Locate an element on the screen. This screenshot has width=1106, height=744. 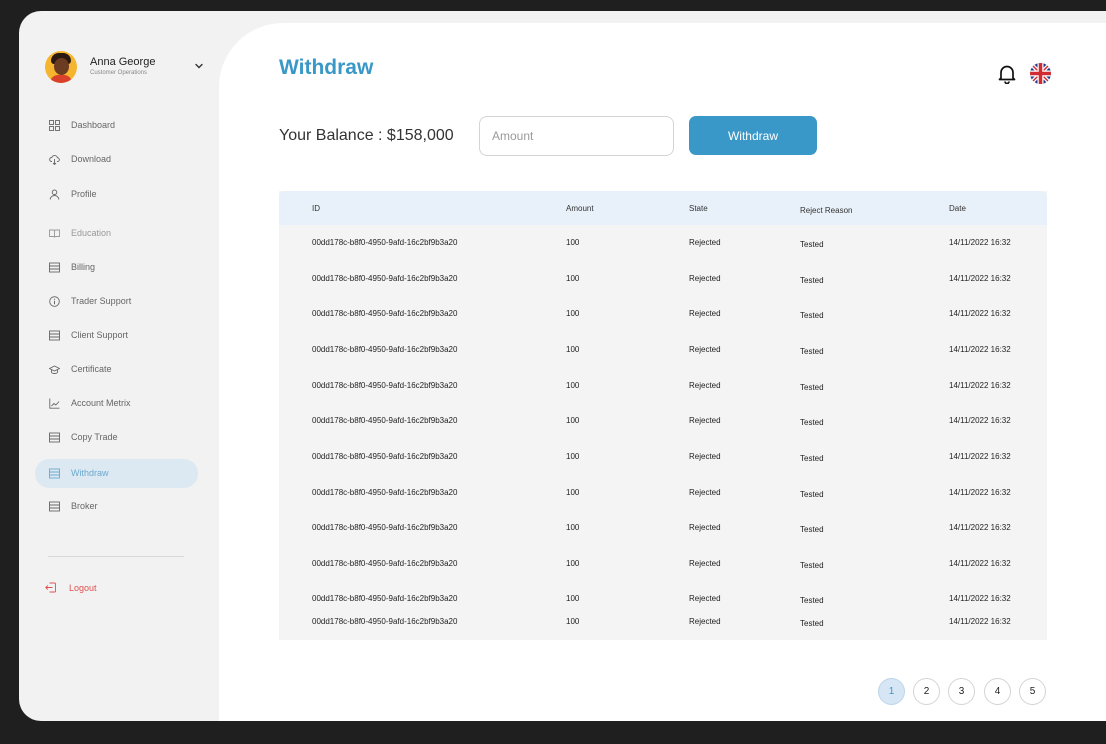
withdraw-button: Withdraw is located at coordinates (753, 135).